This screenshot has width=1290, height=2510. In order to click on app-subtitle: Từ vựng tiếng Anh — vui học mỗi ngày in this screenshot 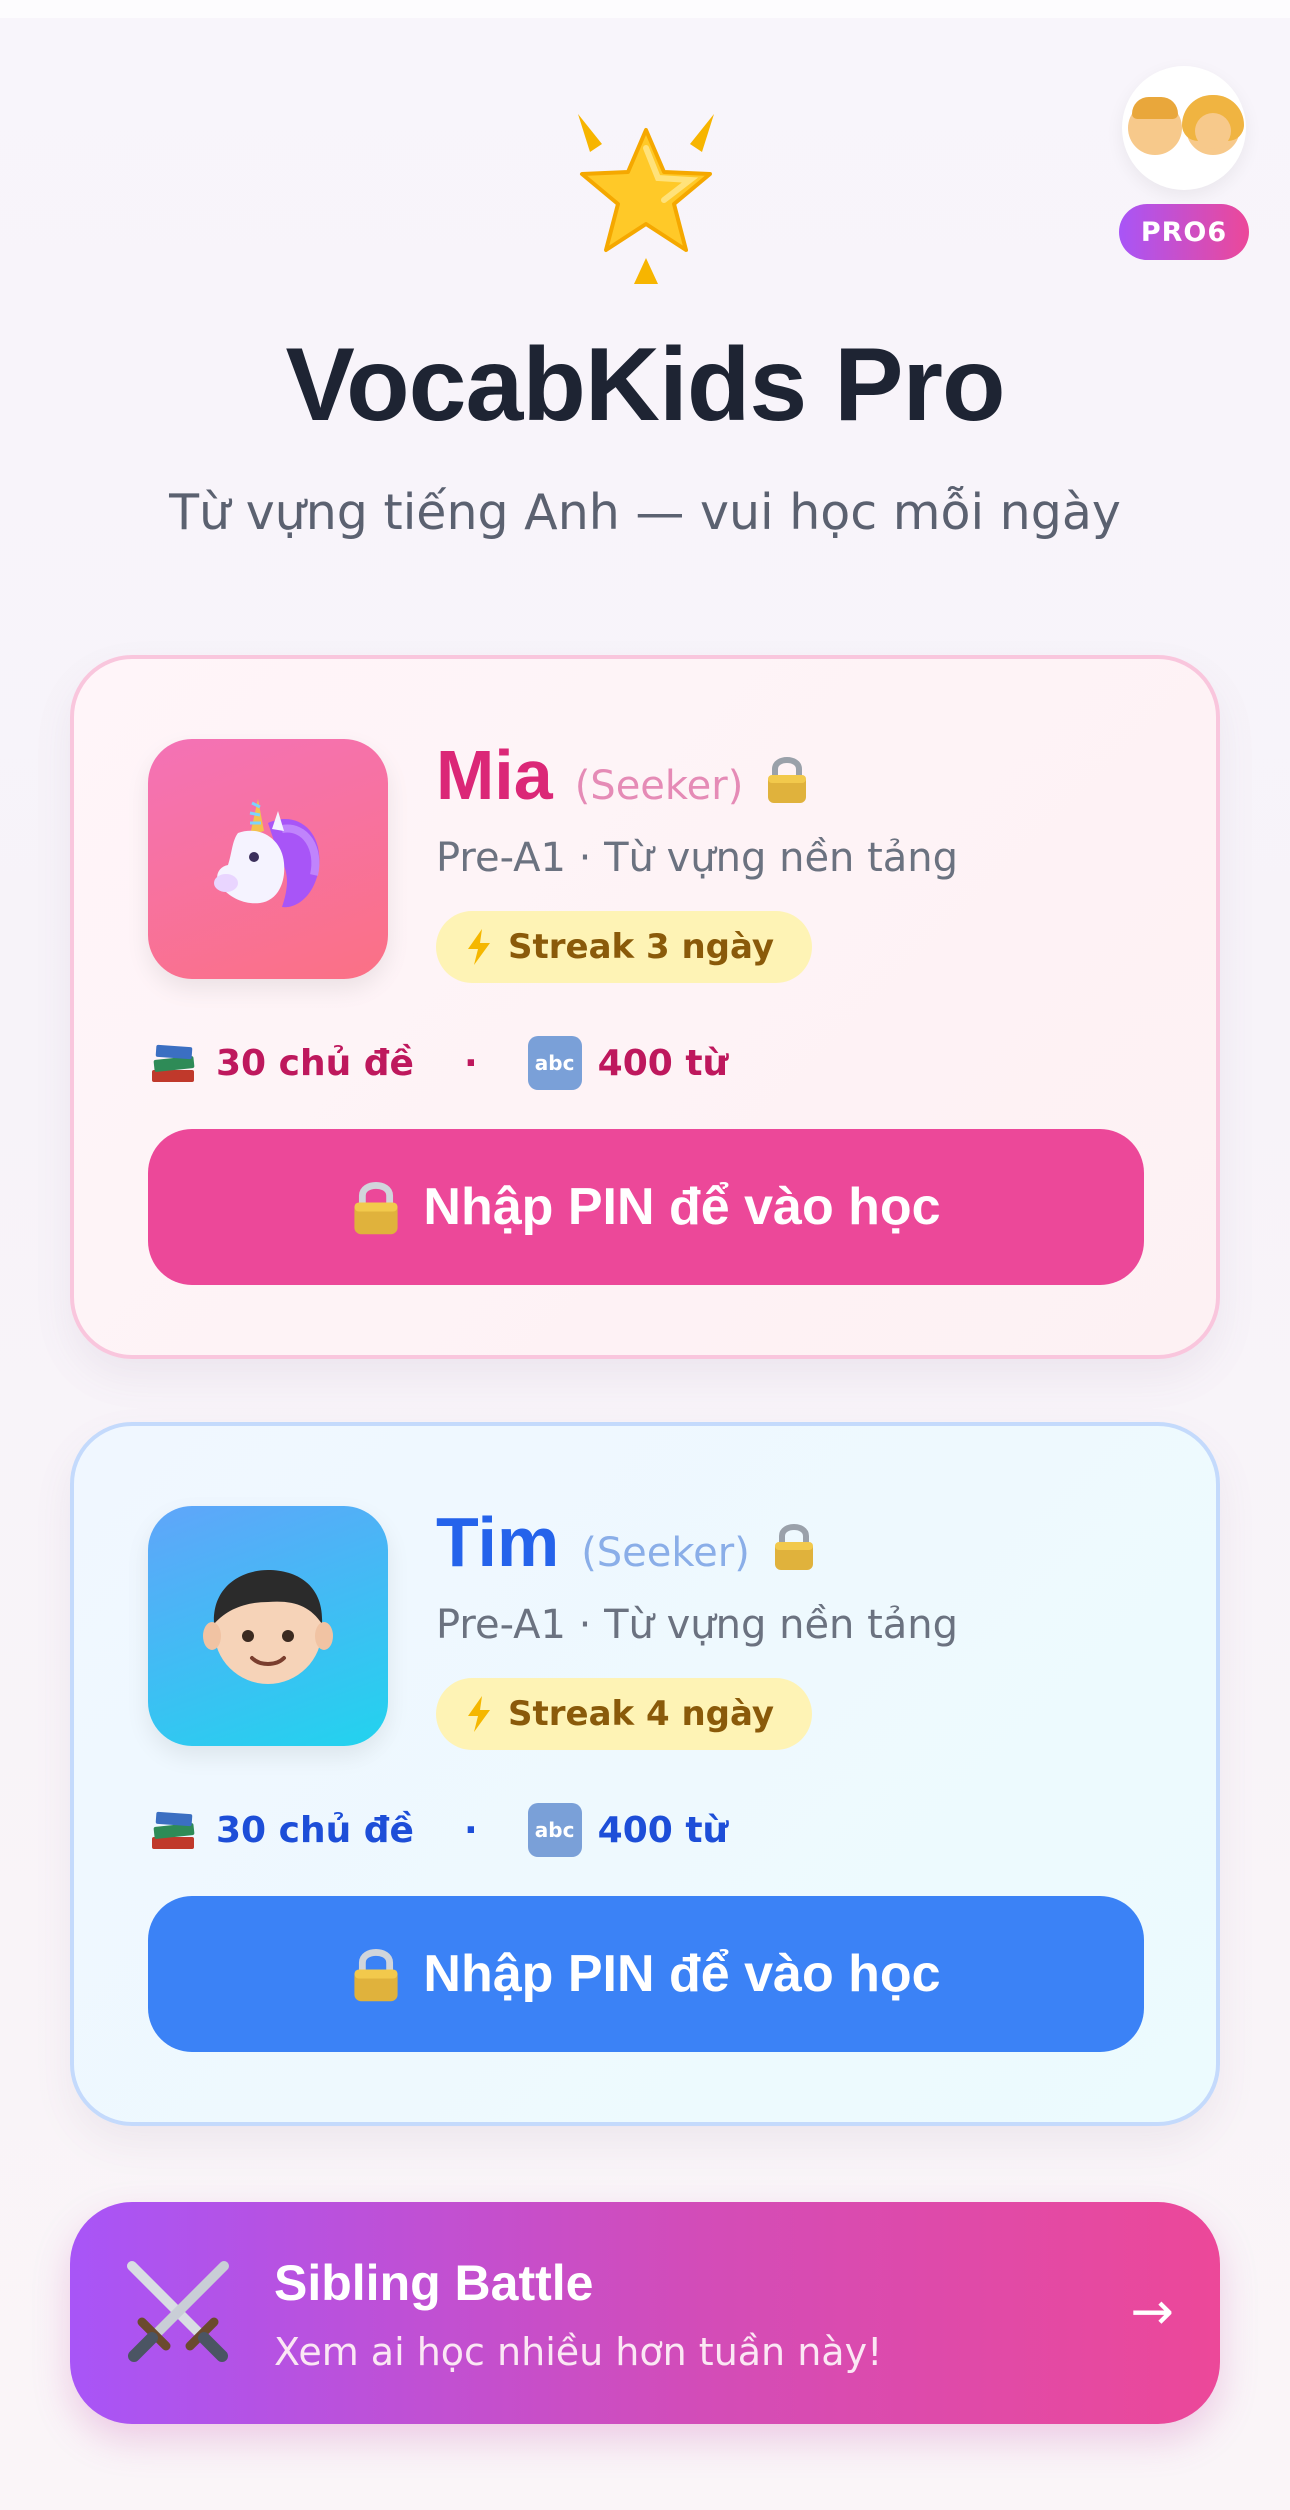, I will do `click(645, 512)`.